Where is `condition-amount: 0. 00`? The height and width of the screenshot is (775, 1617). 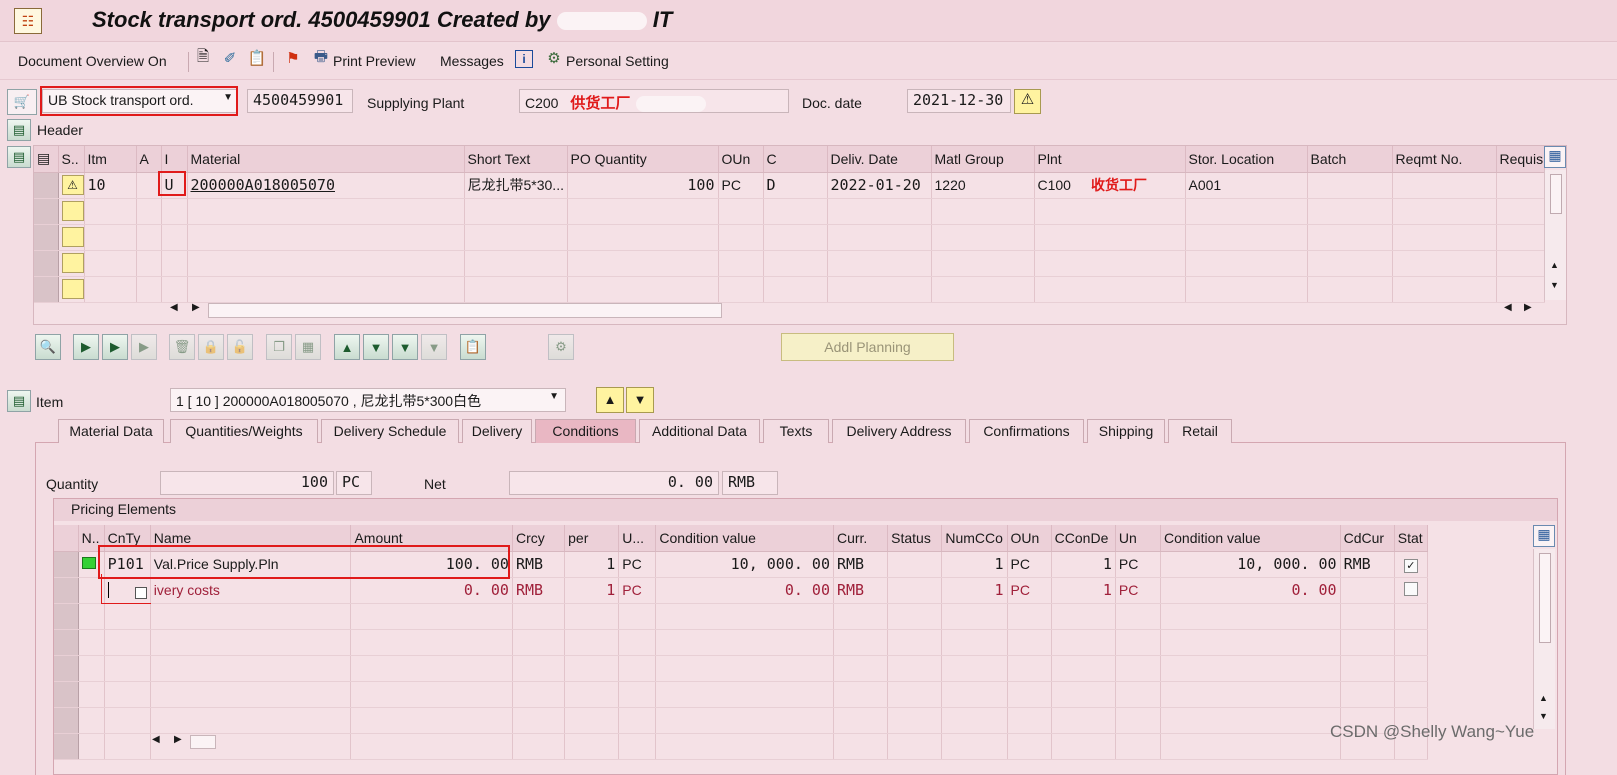
condition-amount: 0. 00 is located at coordinates (431, 590).